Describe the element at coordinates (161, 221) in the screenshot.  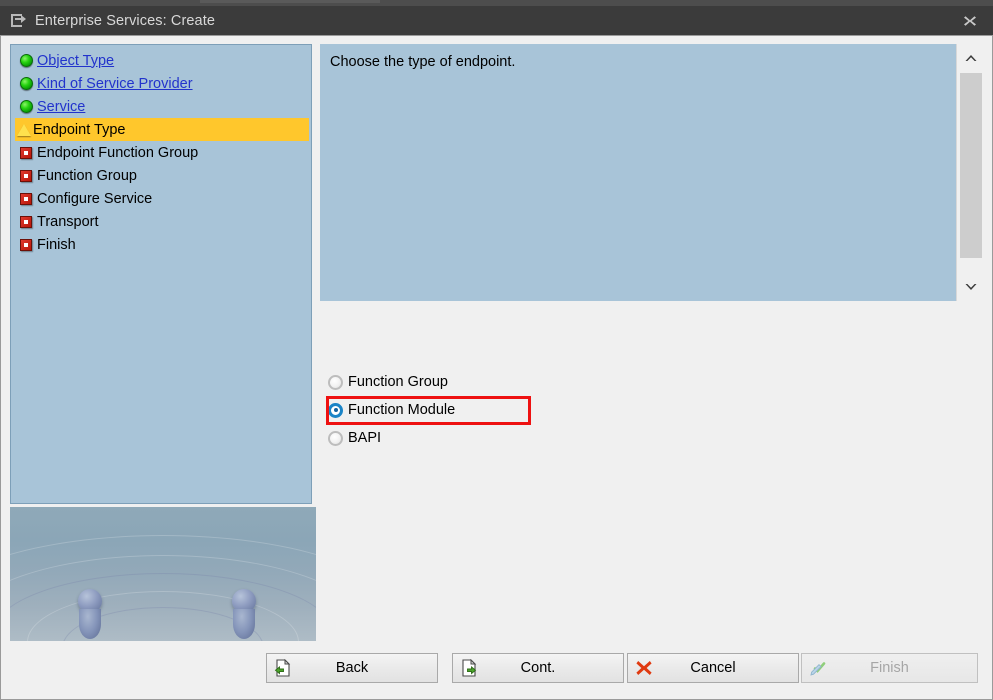
I see `roadmap-step-transport: Transport` at that location.